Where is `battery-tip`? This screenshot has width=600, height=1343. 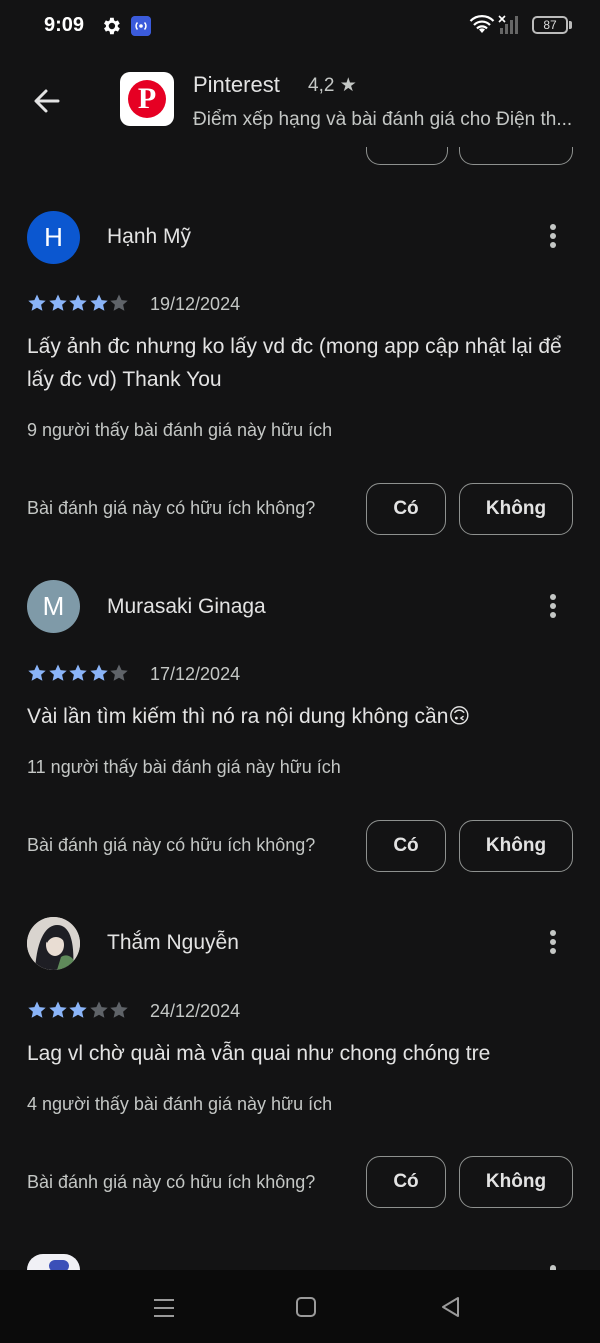
battery-tip is located at coordinates (570, 25).